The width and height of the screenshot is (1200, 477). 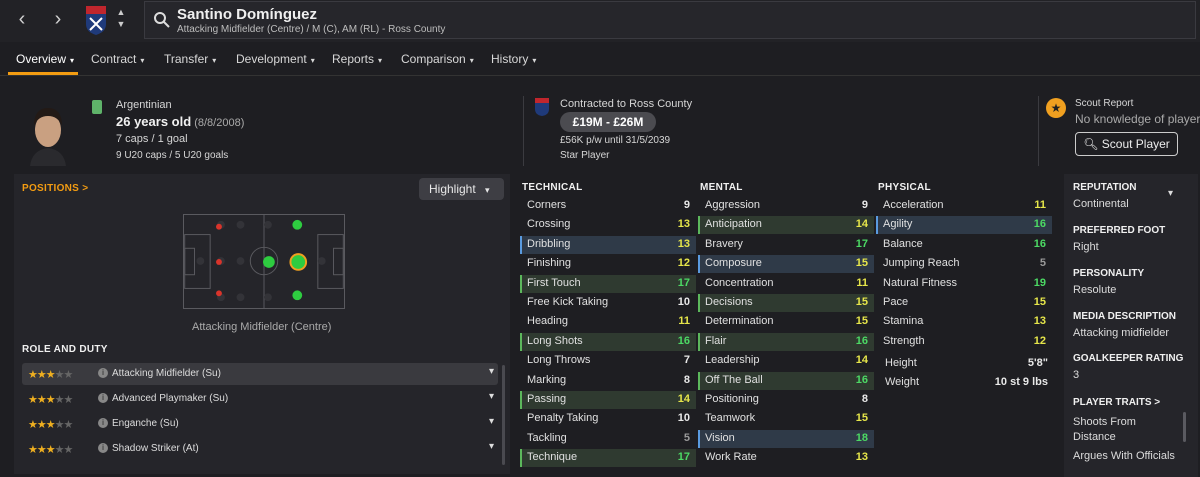 What do you see at coordinates (1119, 230) in the screenshot?
I see `preferred-foot-heading: PREFERRED FOOT` at bounding box center [1119, 230].